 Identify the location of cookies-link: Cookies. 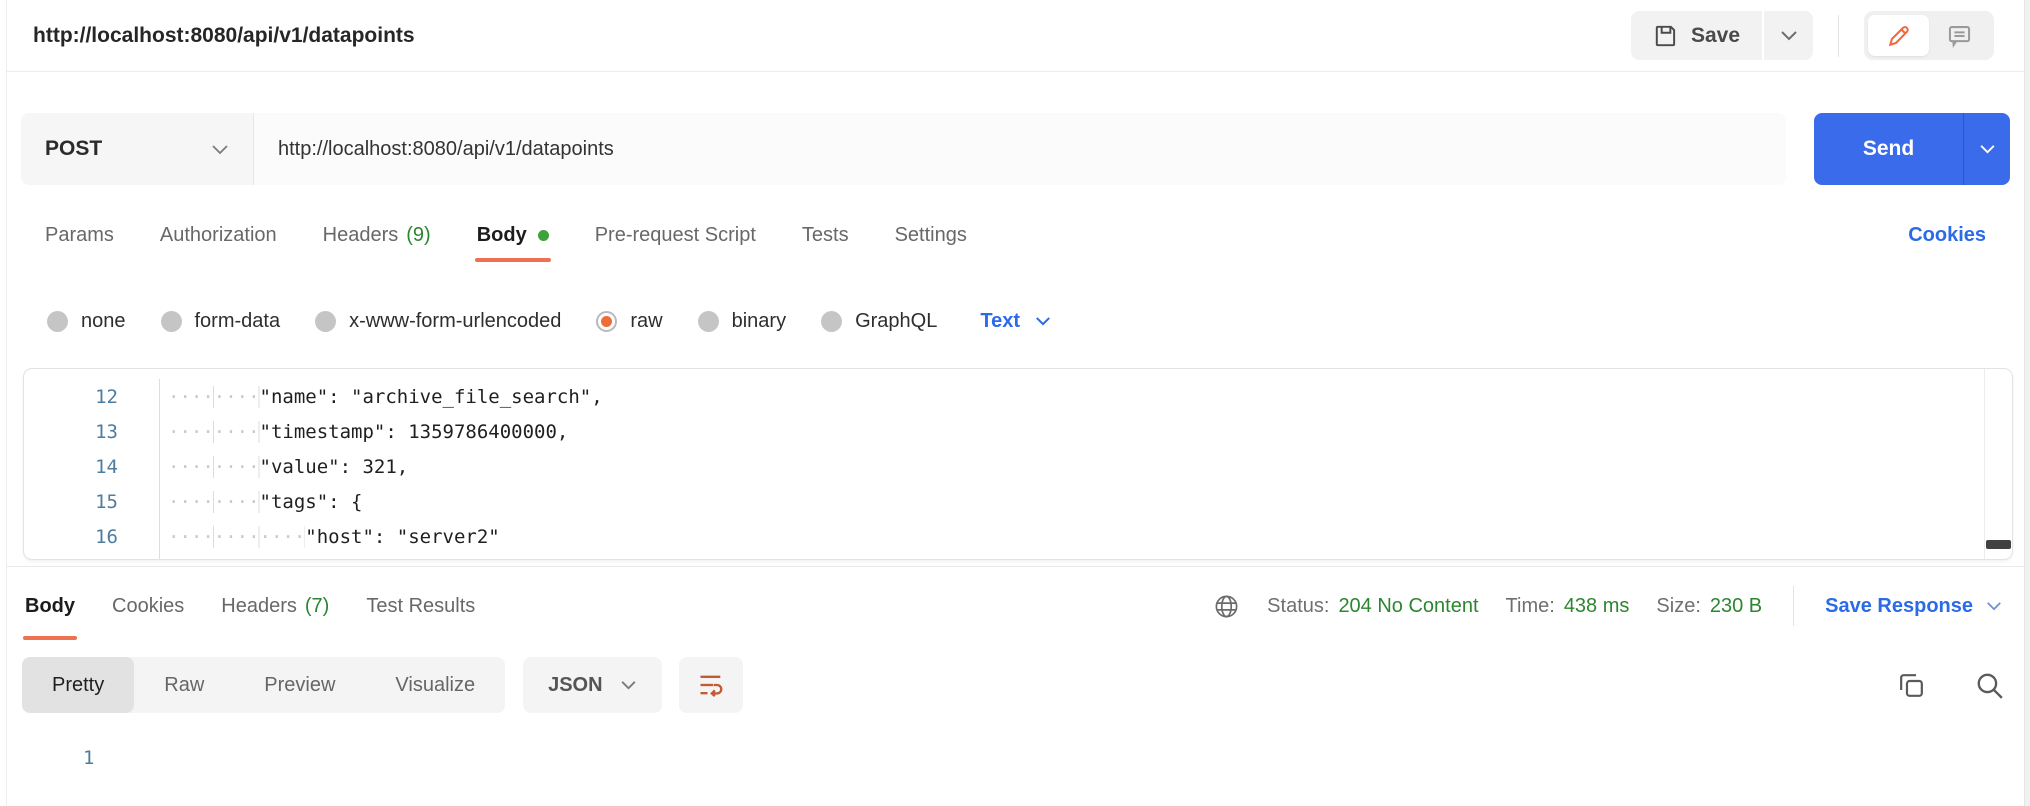
(1947, 235).